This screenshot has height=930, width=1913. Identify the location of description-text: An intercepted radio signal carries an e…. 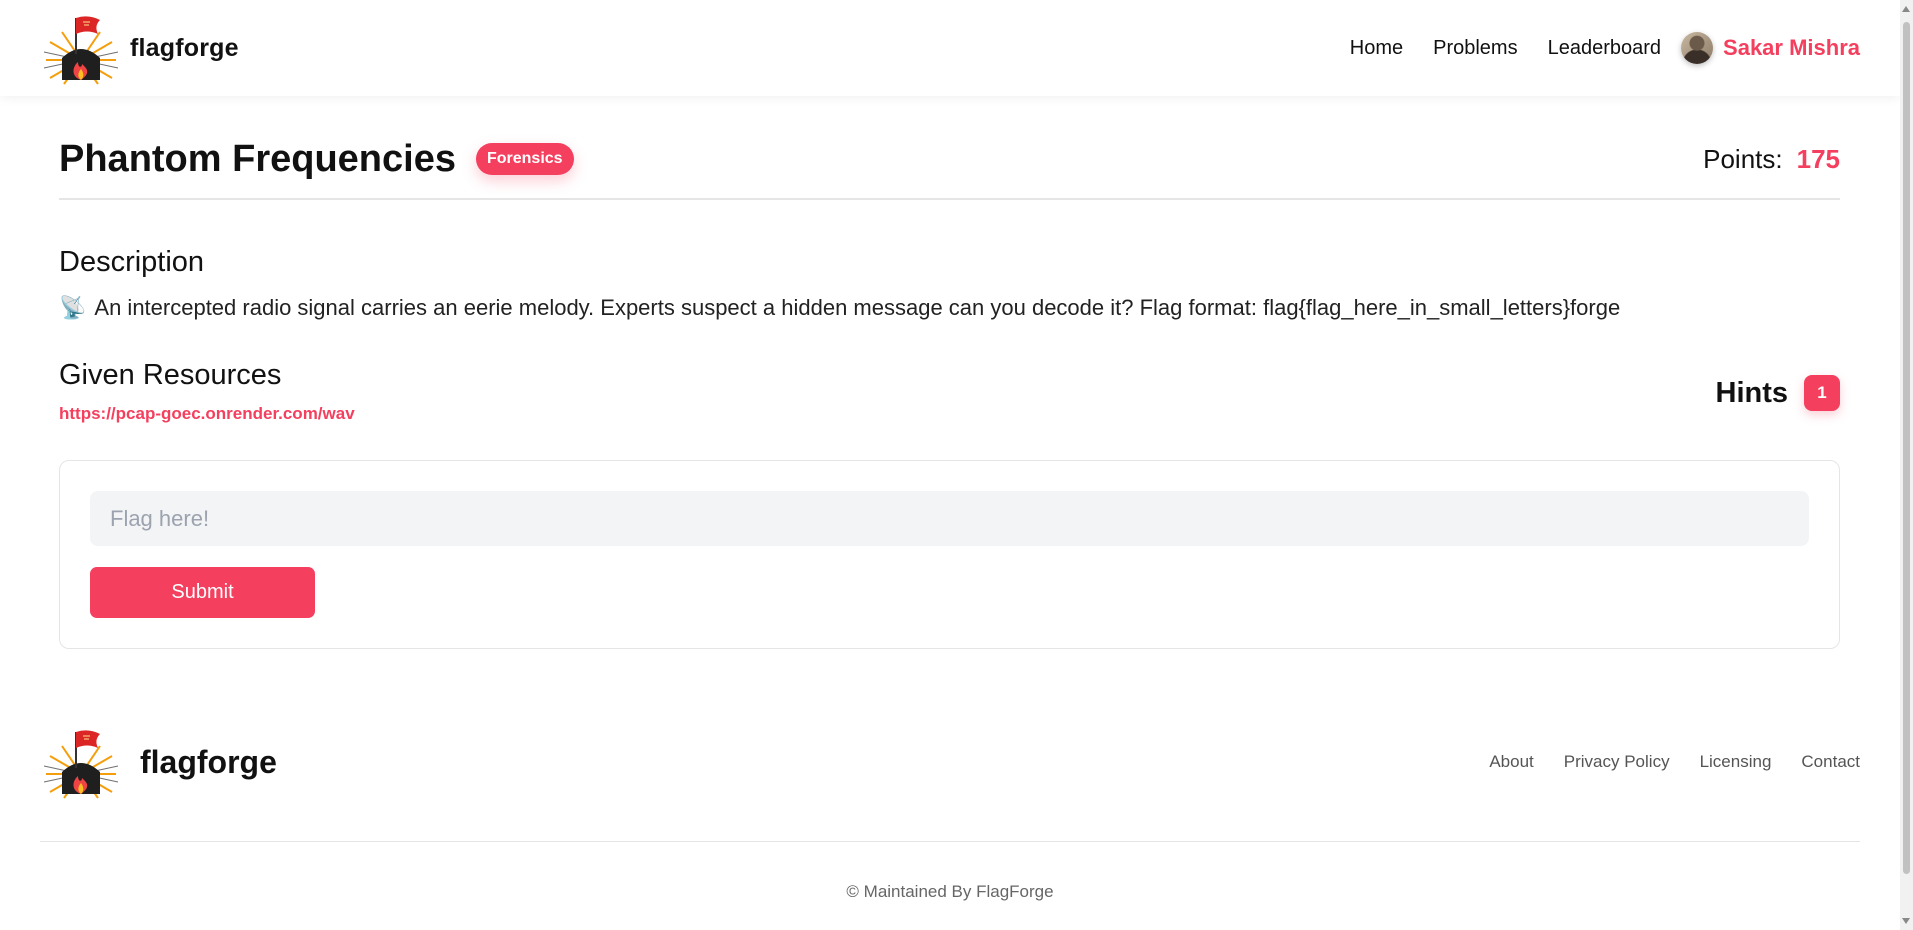
(857, 307).